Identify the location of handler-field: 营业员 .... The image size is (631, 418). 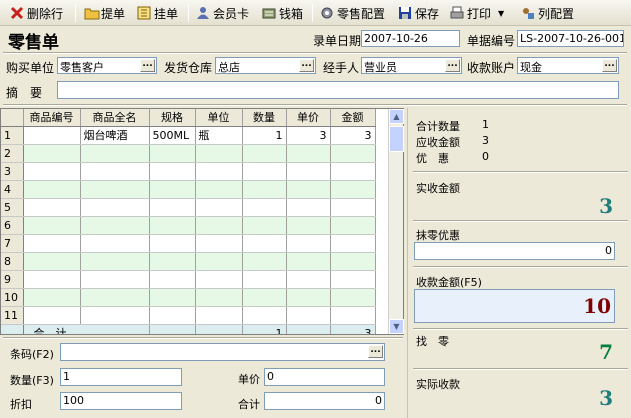
(411, 65).